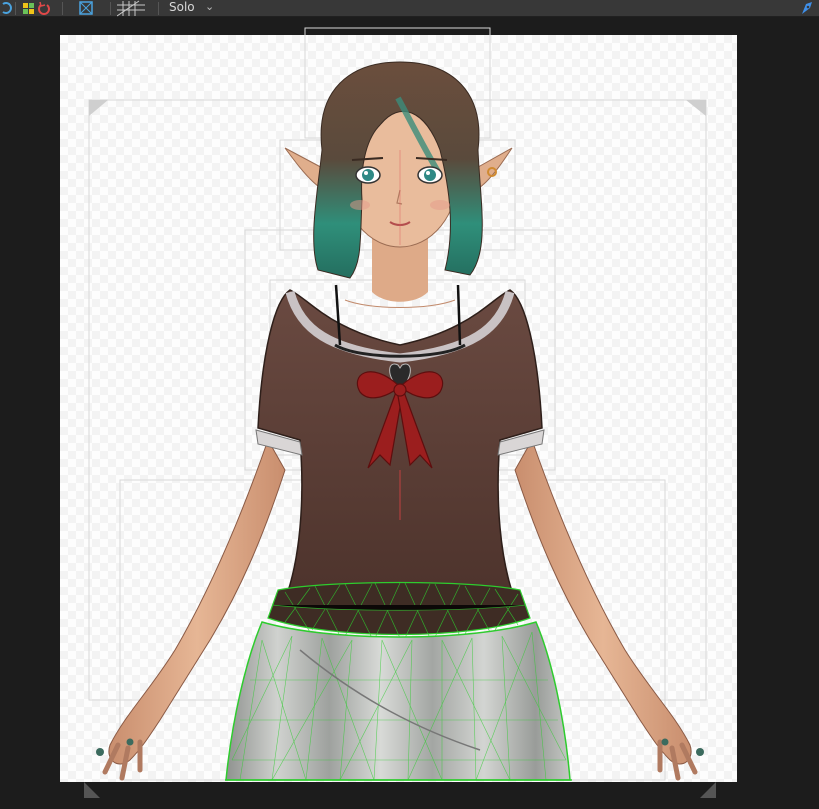 The image size is (819, 809). I want to click on corner-handle-tl, so click(98, 108).